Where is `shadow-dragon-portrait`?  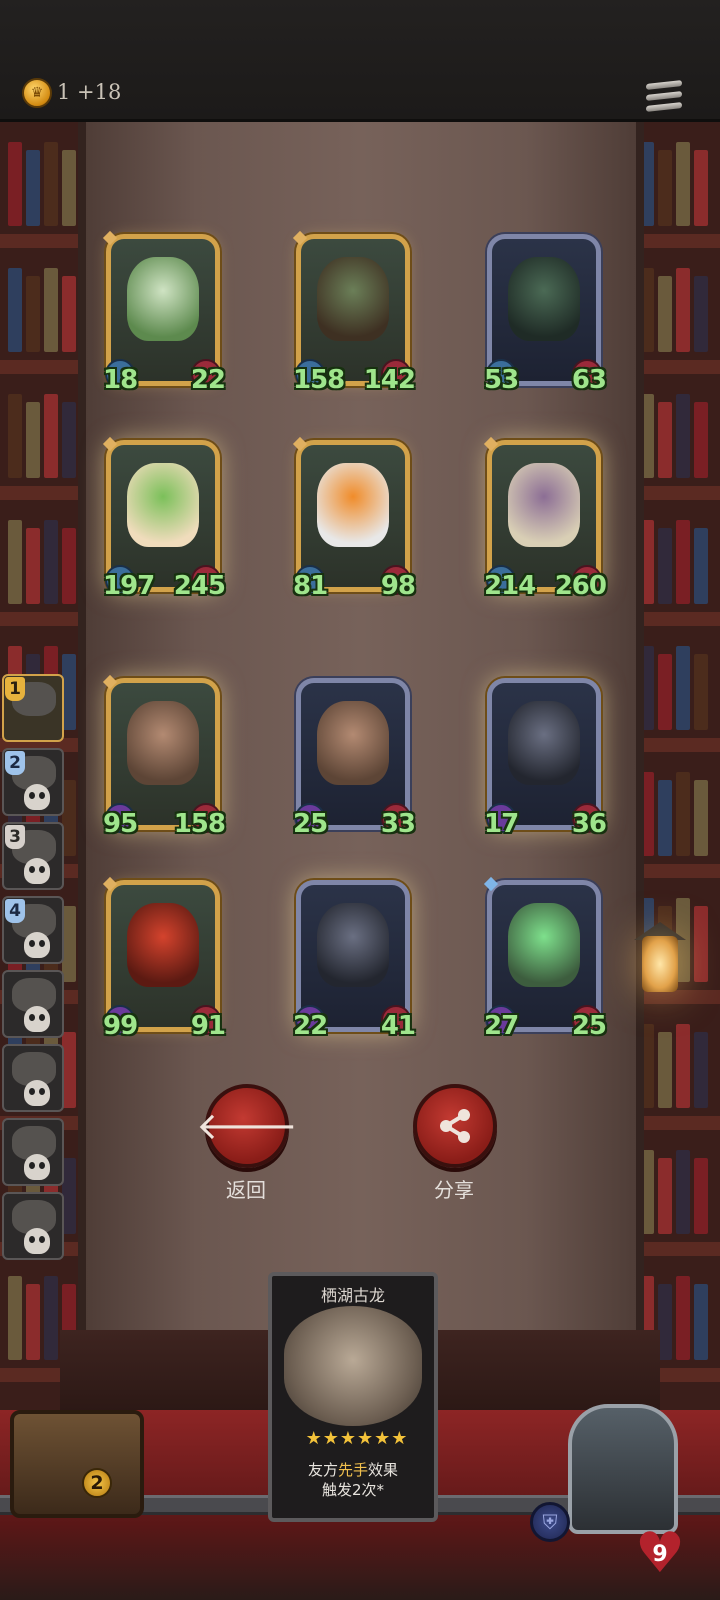 shadow-dragon-portrait is located at coordinates (544, 743).